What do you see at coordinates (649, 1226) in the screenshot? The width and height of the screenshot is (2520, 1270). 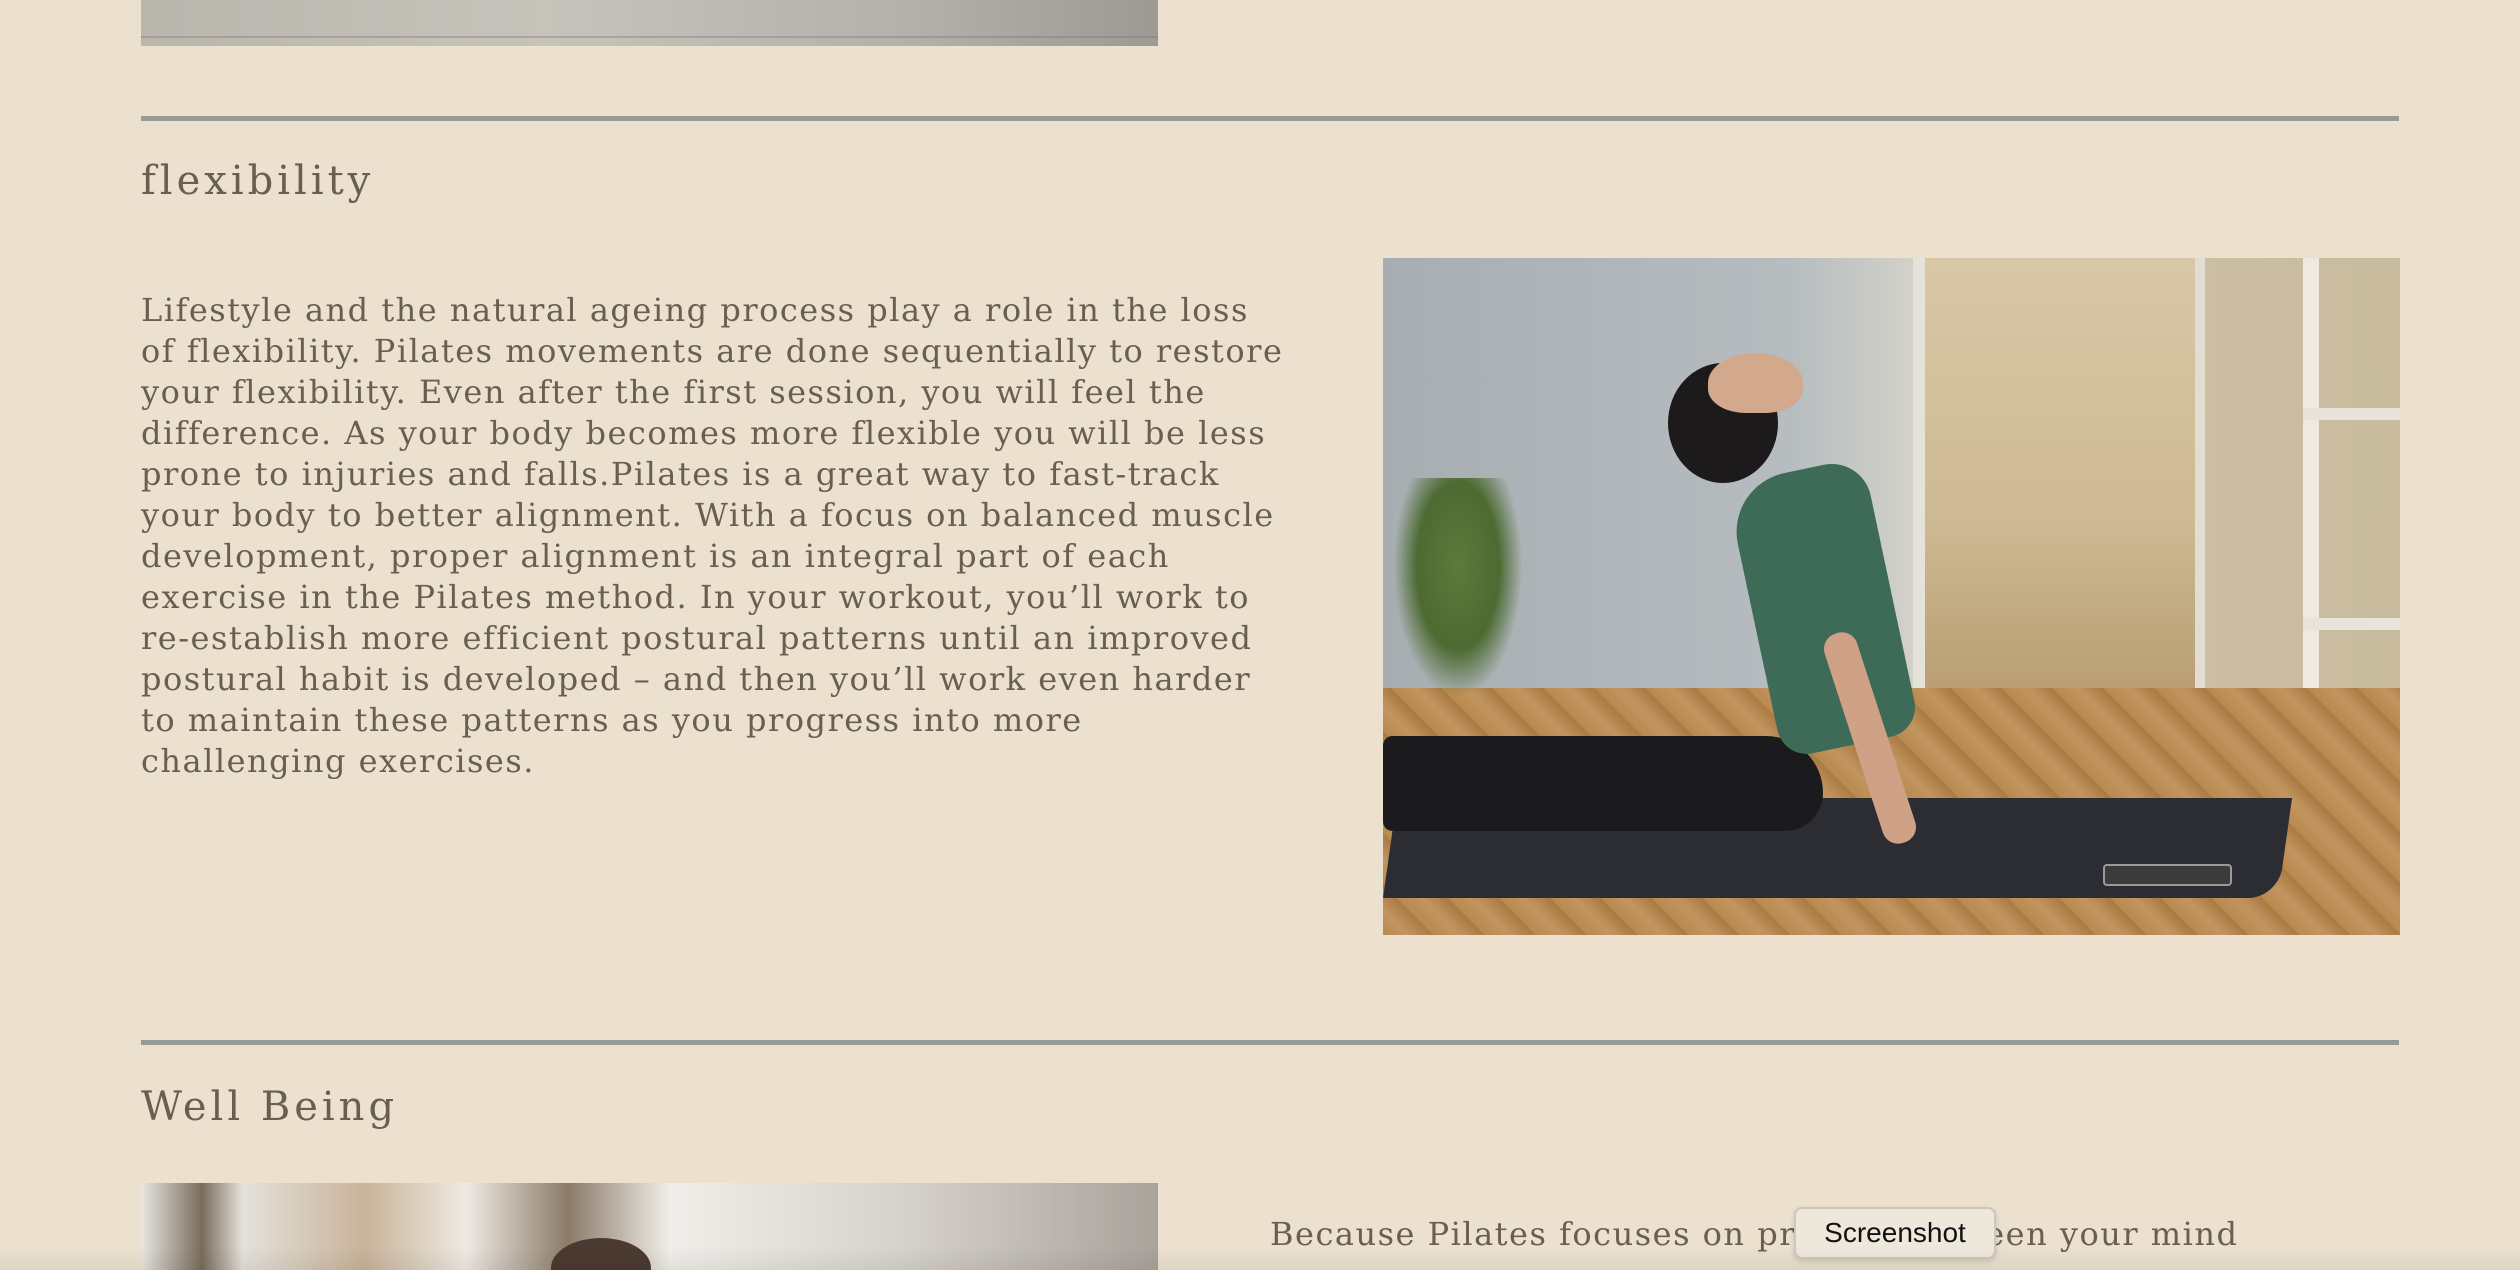 I see `well-being-image` at bounding box center [649, 1226].